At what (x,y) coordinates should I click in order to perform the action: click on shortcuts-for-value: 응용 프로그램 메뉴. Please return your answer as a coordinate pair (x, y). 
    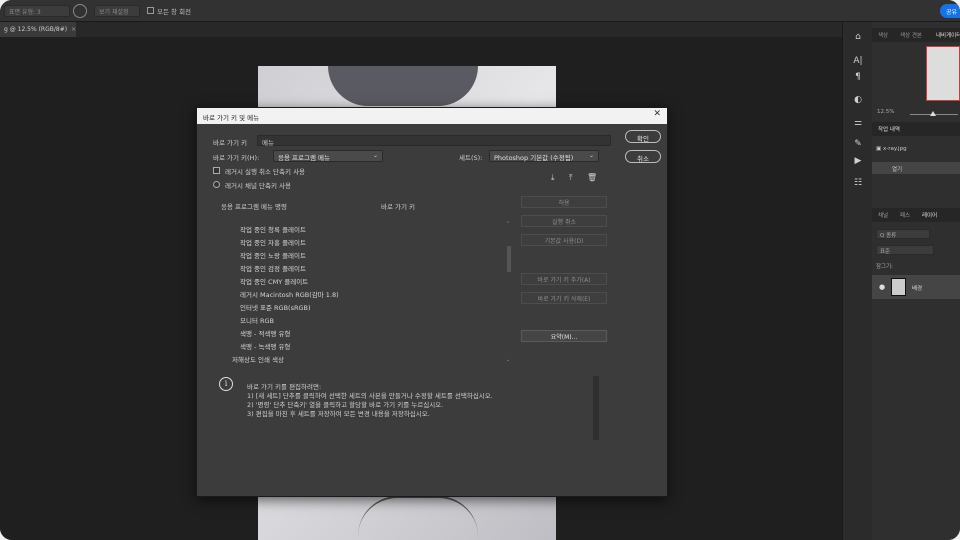
    Looking at the image, I should click on (304, 158).